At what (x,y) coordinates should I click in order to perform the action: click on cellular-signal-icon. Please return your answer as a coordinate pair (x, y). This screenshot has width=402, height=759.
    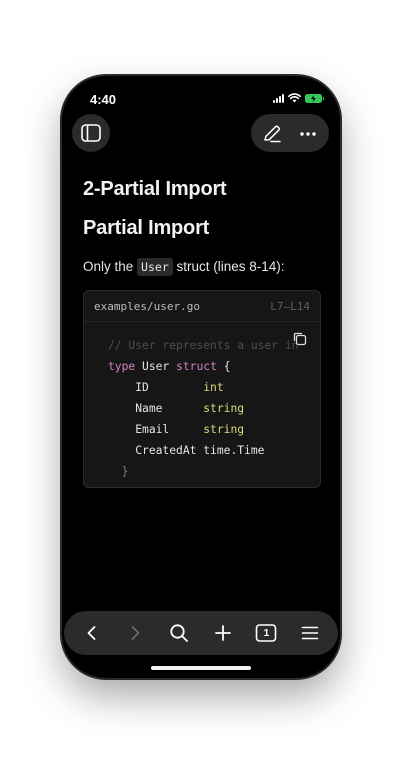
    Looking at the image, I should click on (278, 98).